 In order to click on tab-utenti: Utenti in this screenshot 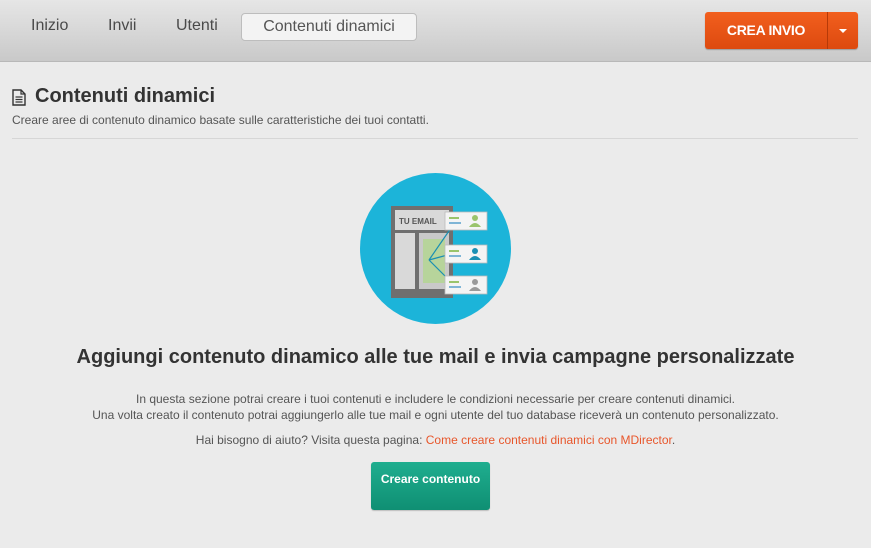, I will do `click(197, 27)`.